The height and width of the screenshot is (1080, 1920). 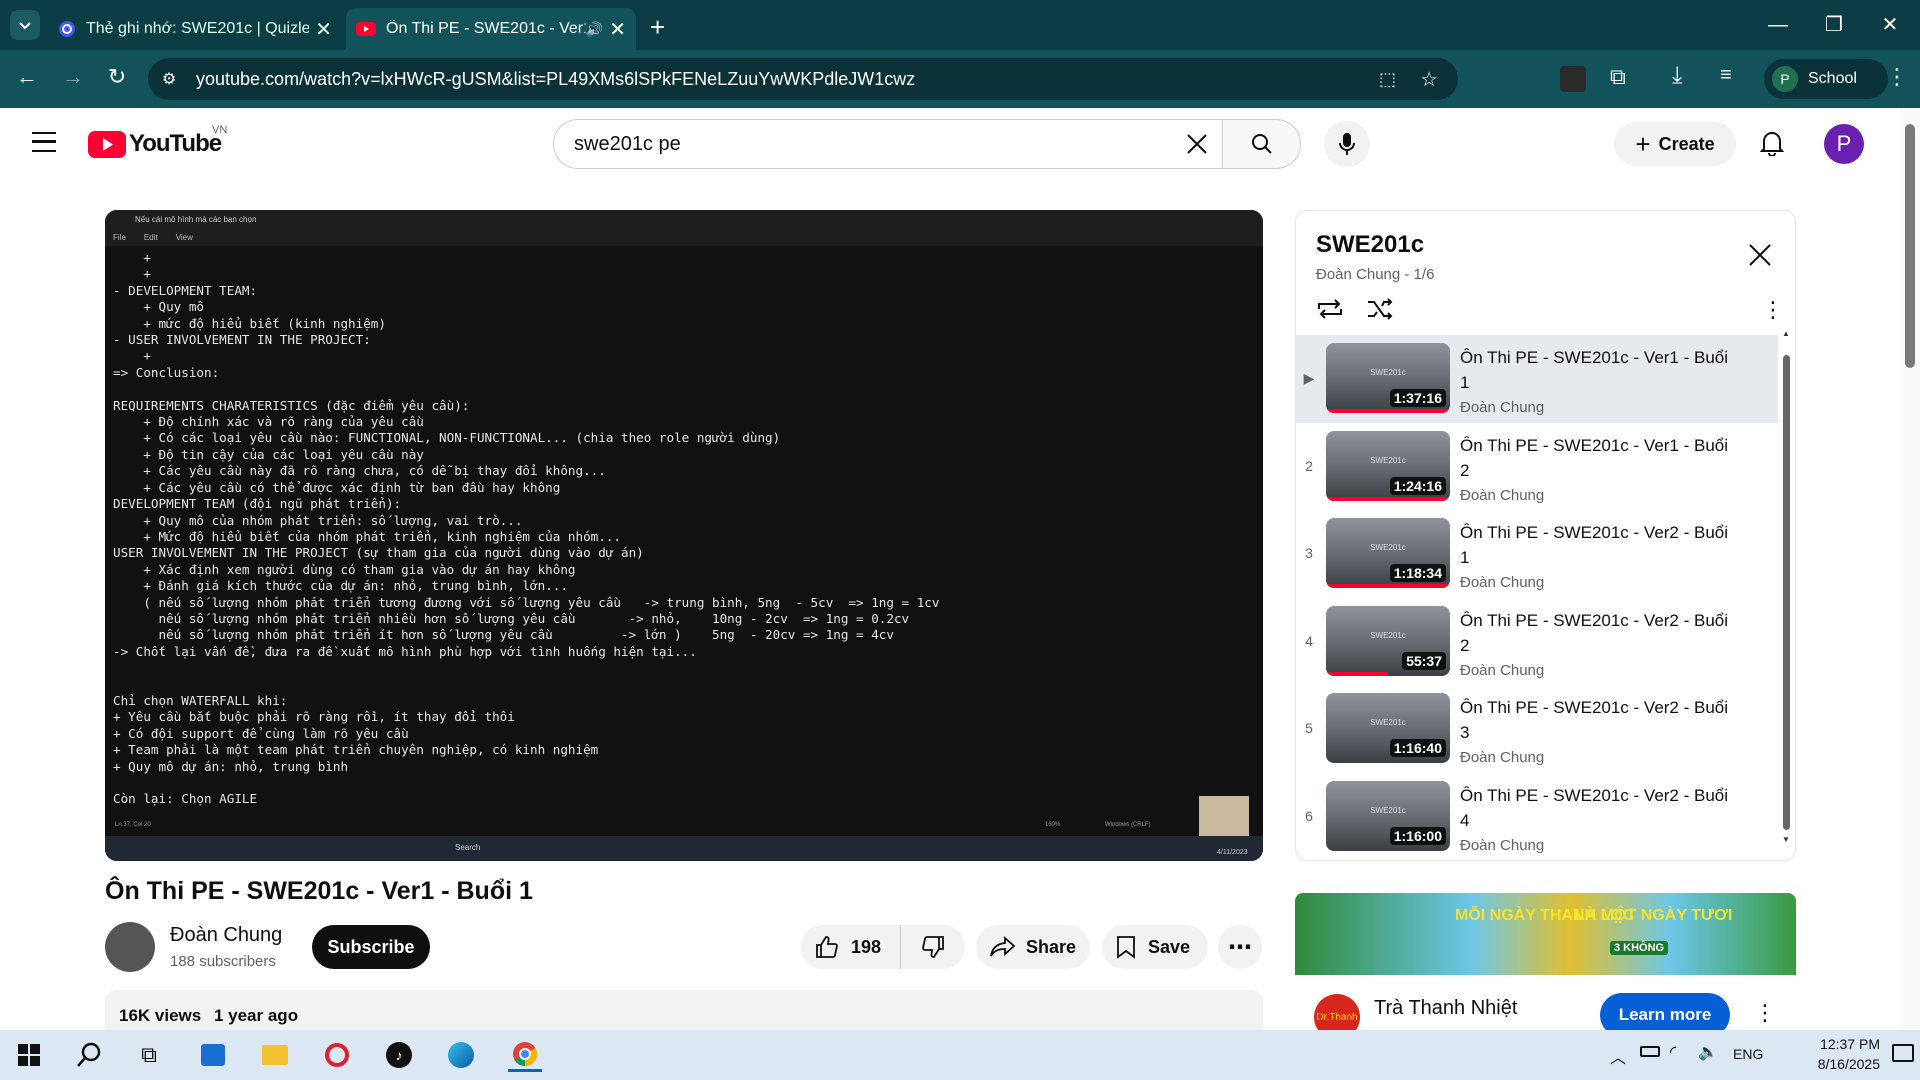 I want to click on item-index: 6, so click(x=1309, y=815).